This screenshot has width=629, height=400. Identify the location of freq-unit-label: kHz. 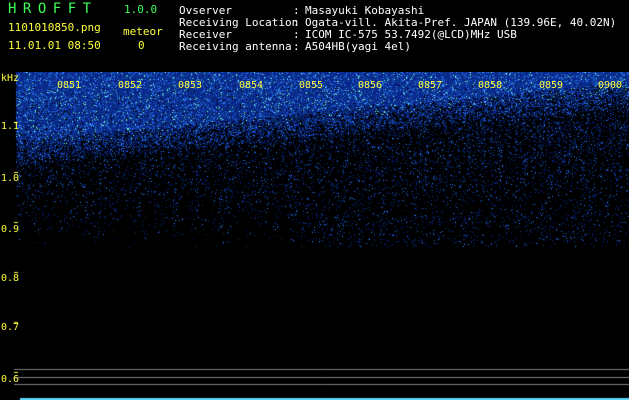
(10, 78).